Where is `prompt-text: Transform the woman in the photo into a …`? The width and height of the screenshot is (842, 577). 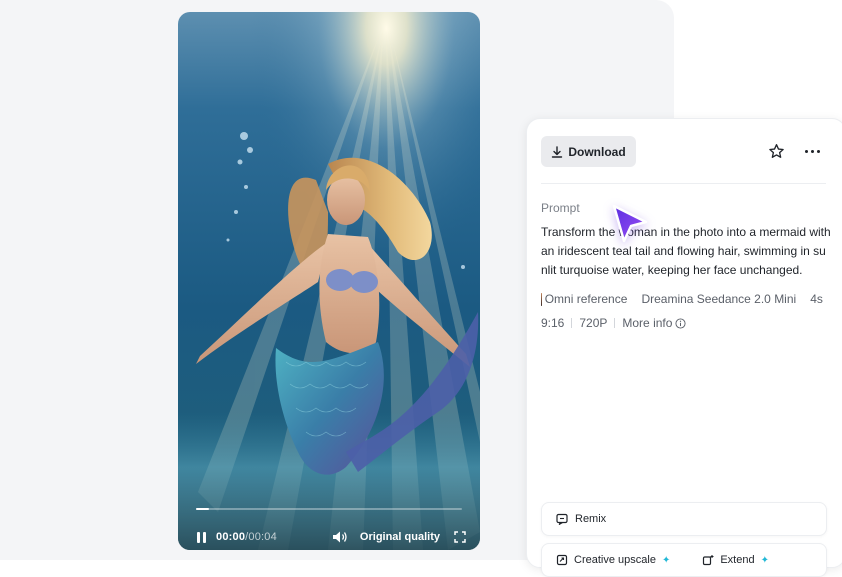 prompt-text: Transform the woman in the photo into a … is located at coordinates (686, 251).